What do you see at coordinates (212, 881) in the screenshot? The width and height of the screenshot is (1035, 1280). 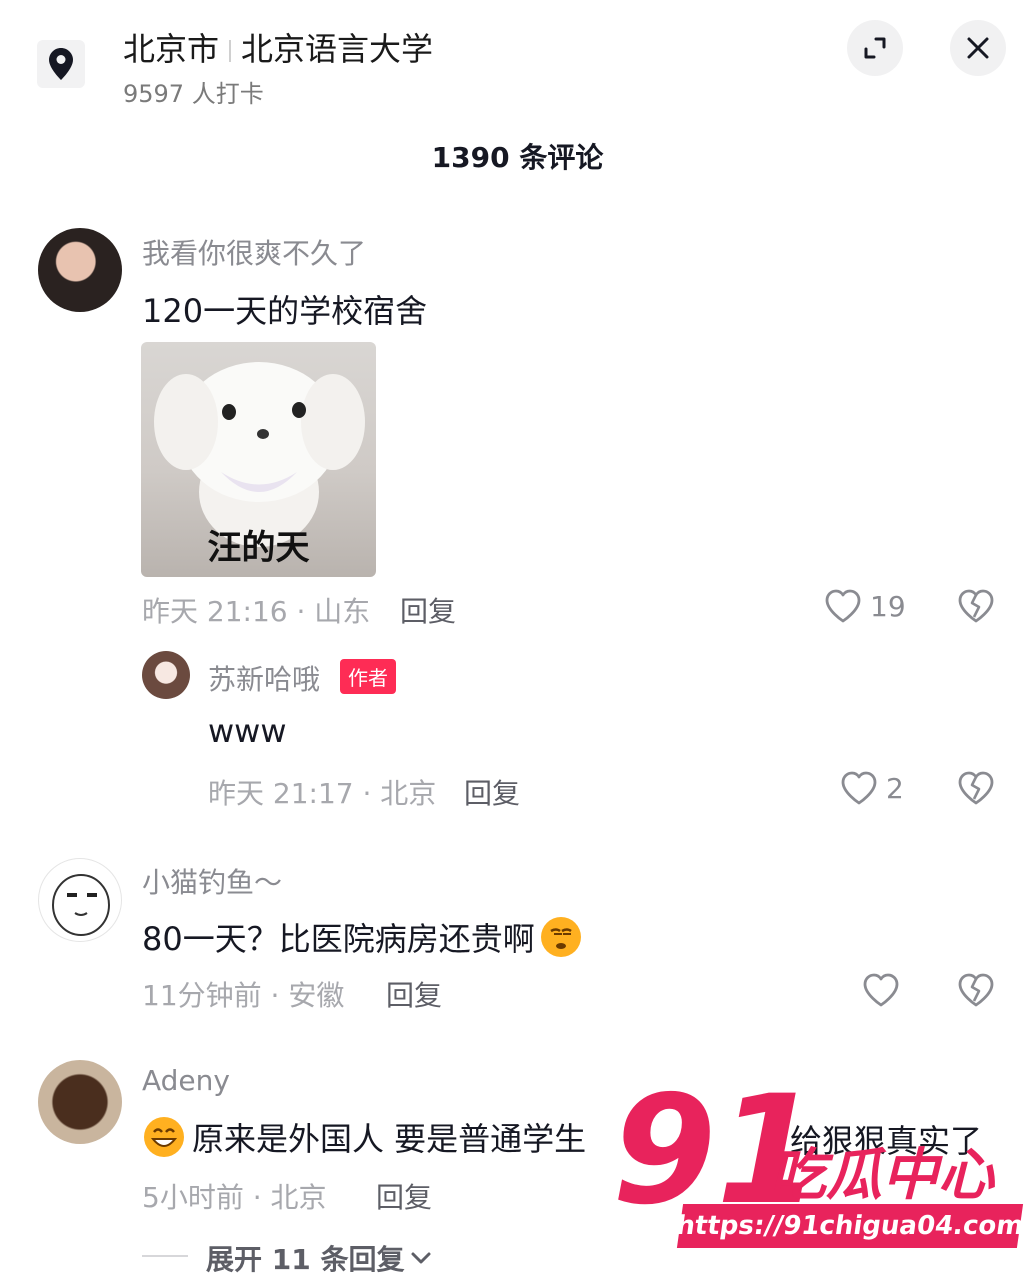 I see `comment-username: 小猫钓鱼～` at bounding box center [212, 881].